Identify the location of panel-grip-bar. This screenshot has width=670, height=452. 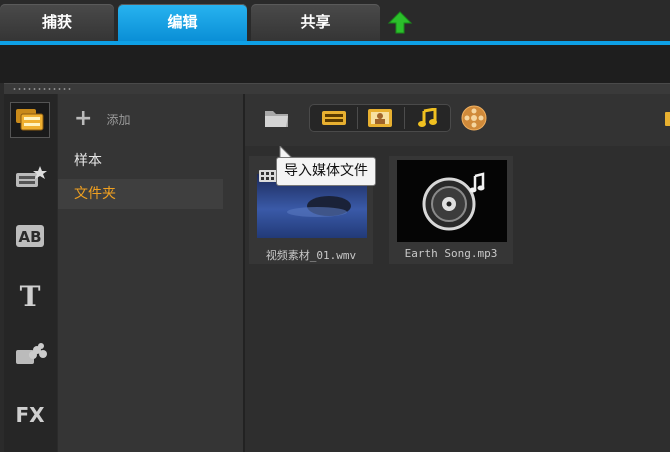
(337, 88).